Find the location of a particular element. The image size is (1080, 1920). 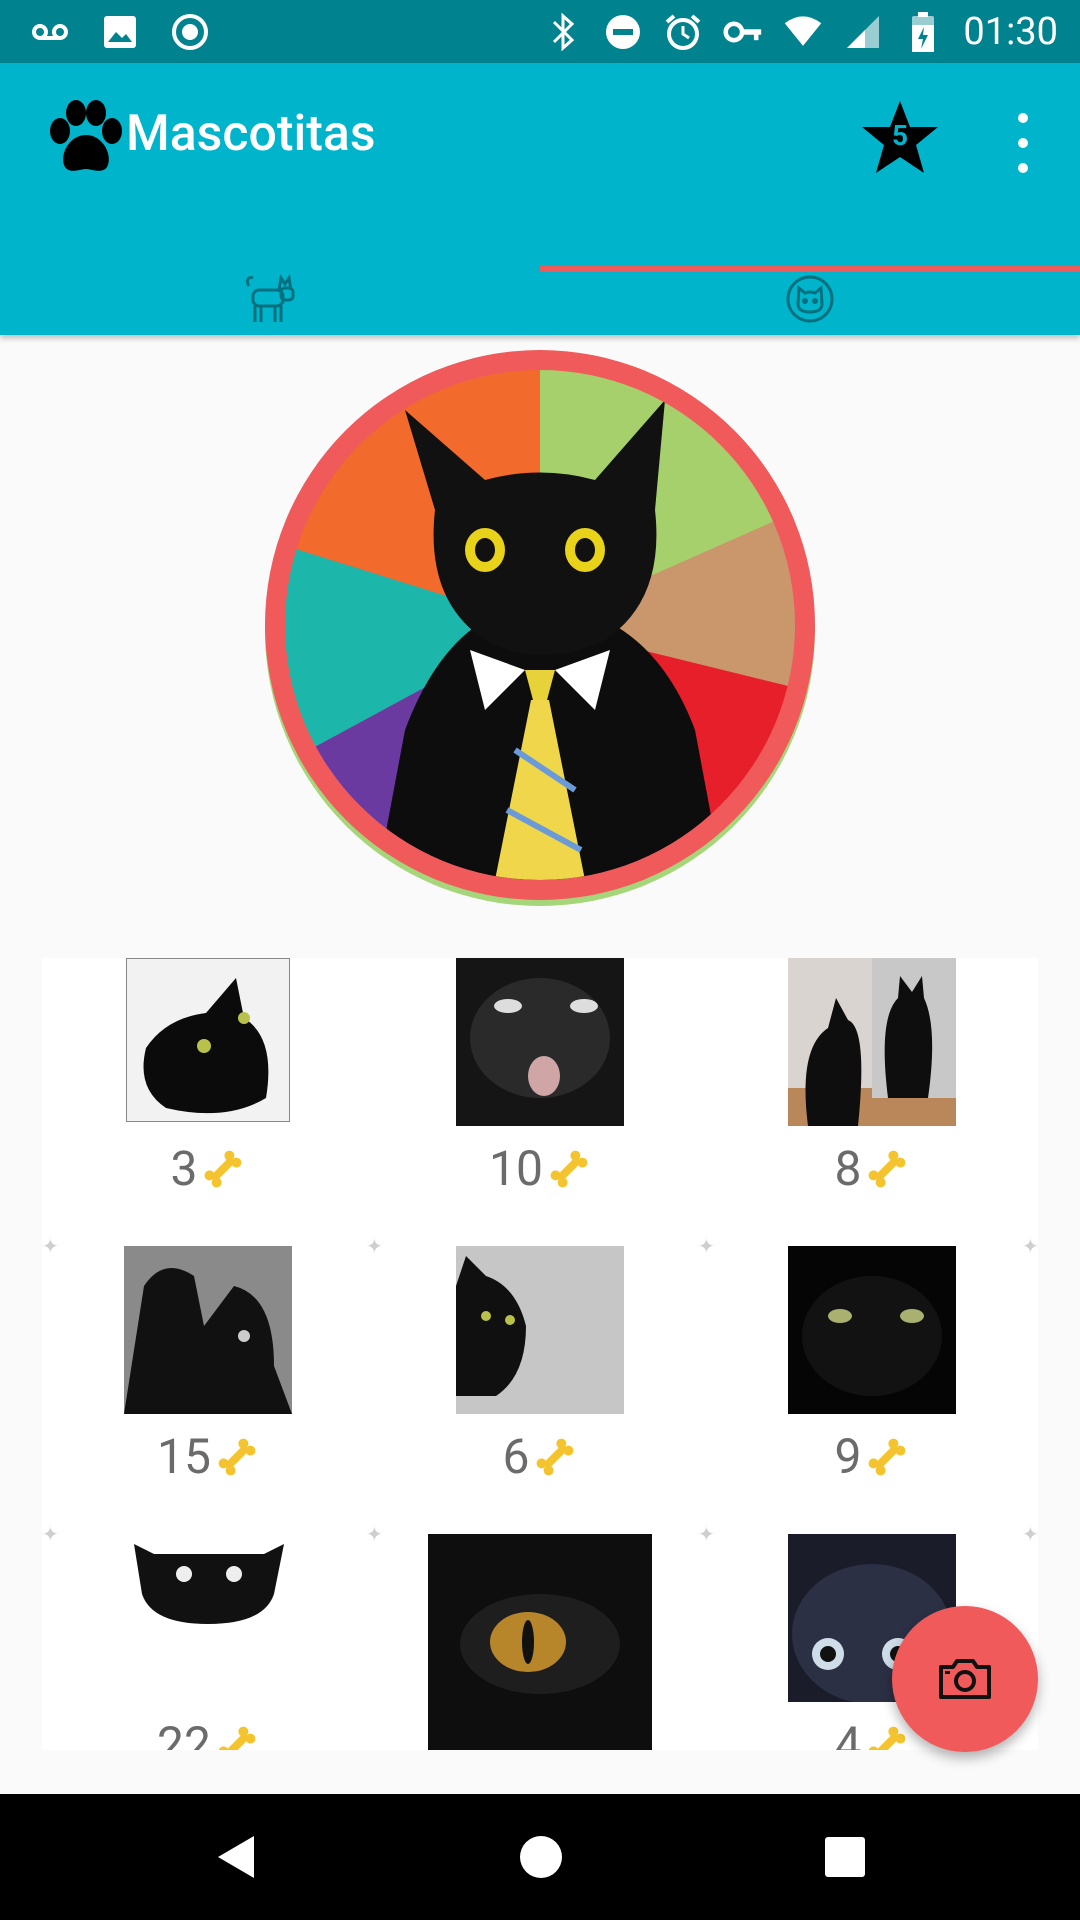

grid-item: 22 is located at coordinates (208, 1642).